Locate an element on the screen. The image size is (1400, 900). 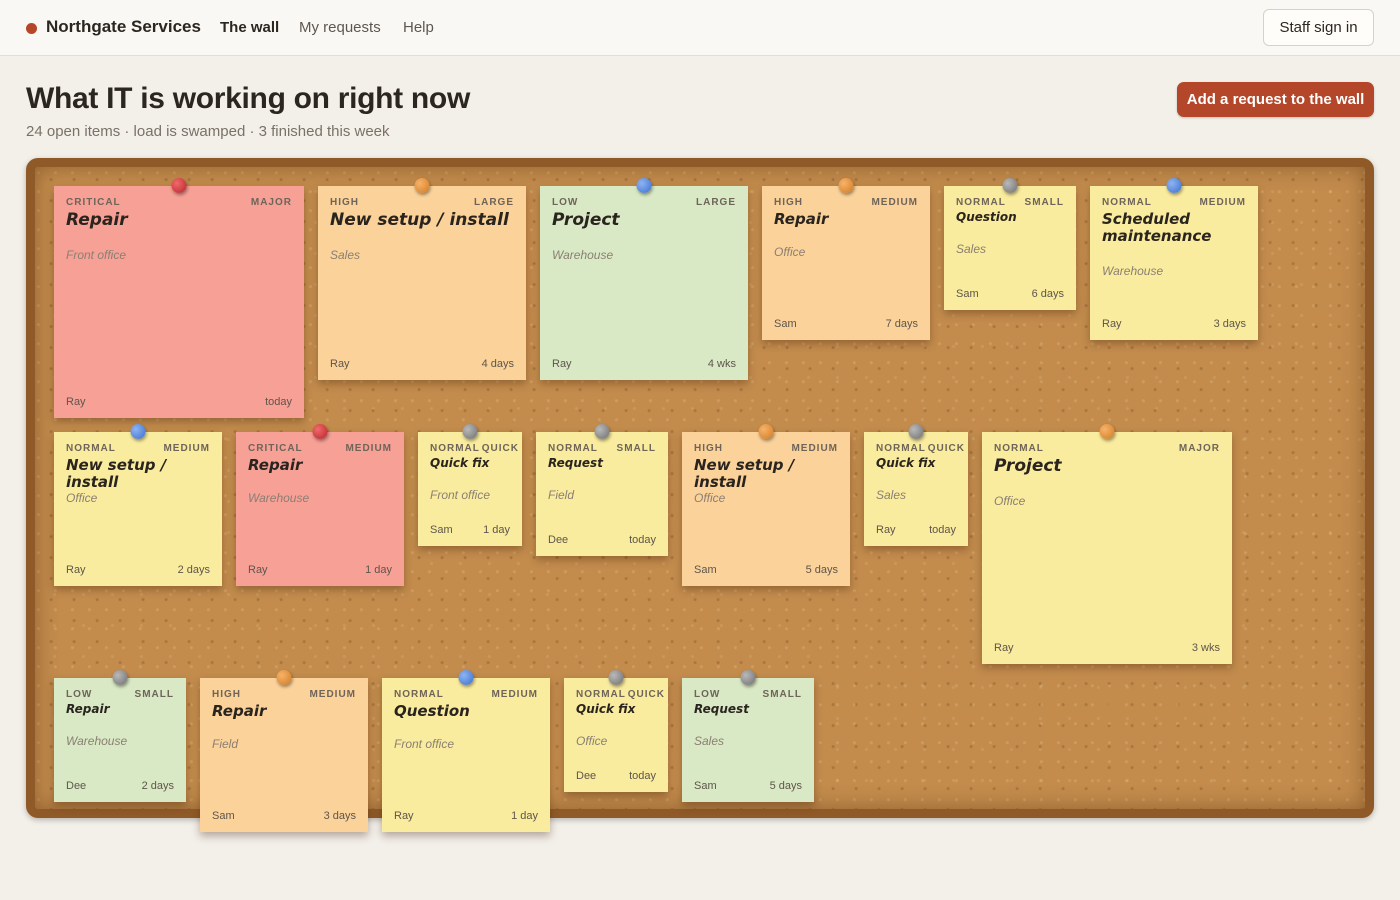
sticky-note: LOW LARGE Project Warehouse Ray 4 wks is located at coordinates (644, 279).